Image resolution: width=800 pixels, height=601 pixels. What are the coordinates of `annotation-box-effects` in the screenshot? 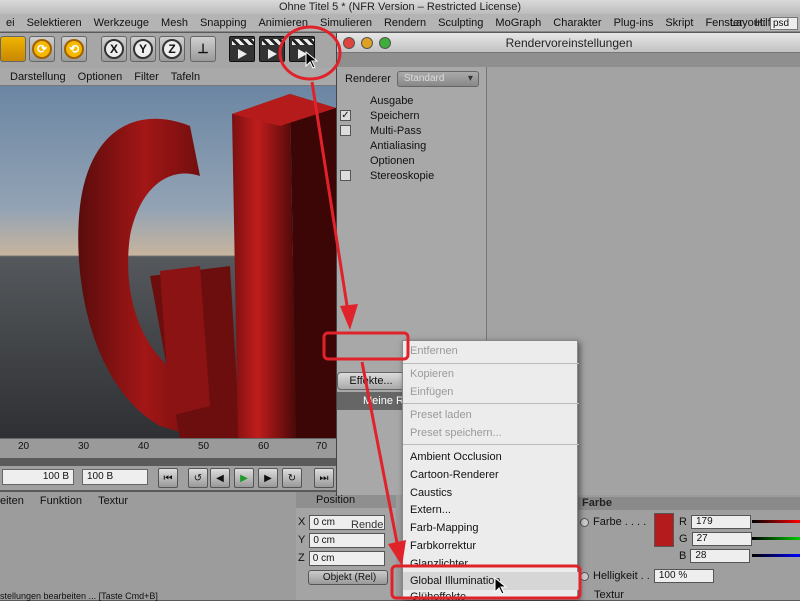 It's located at (366, 346).